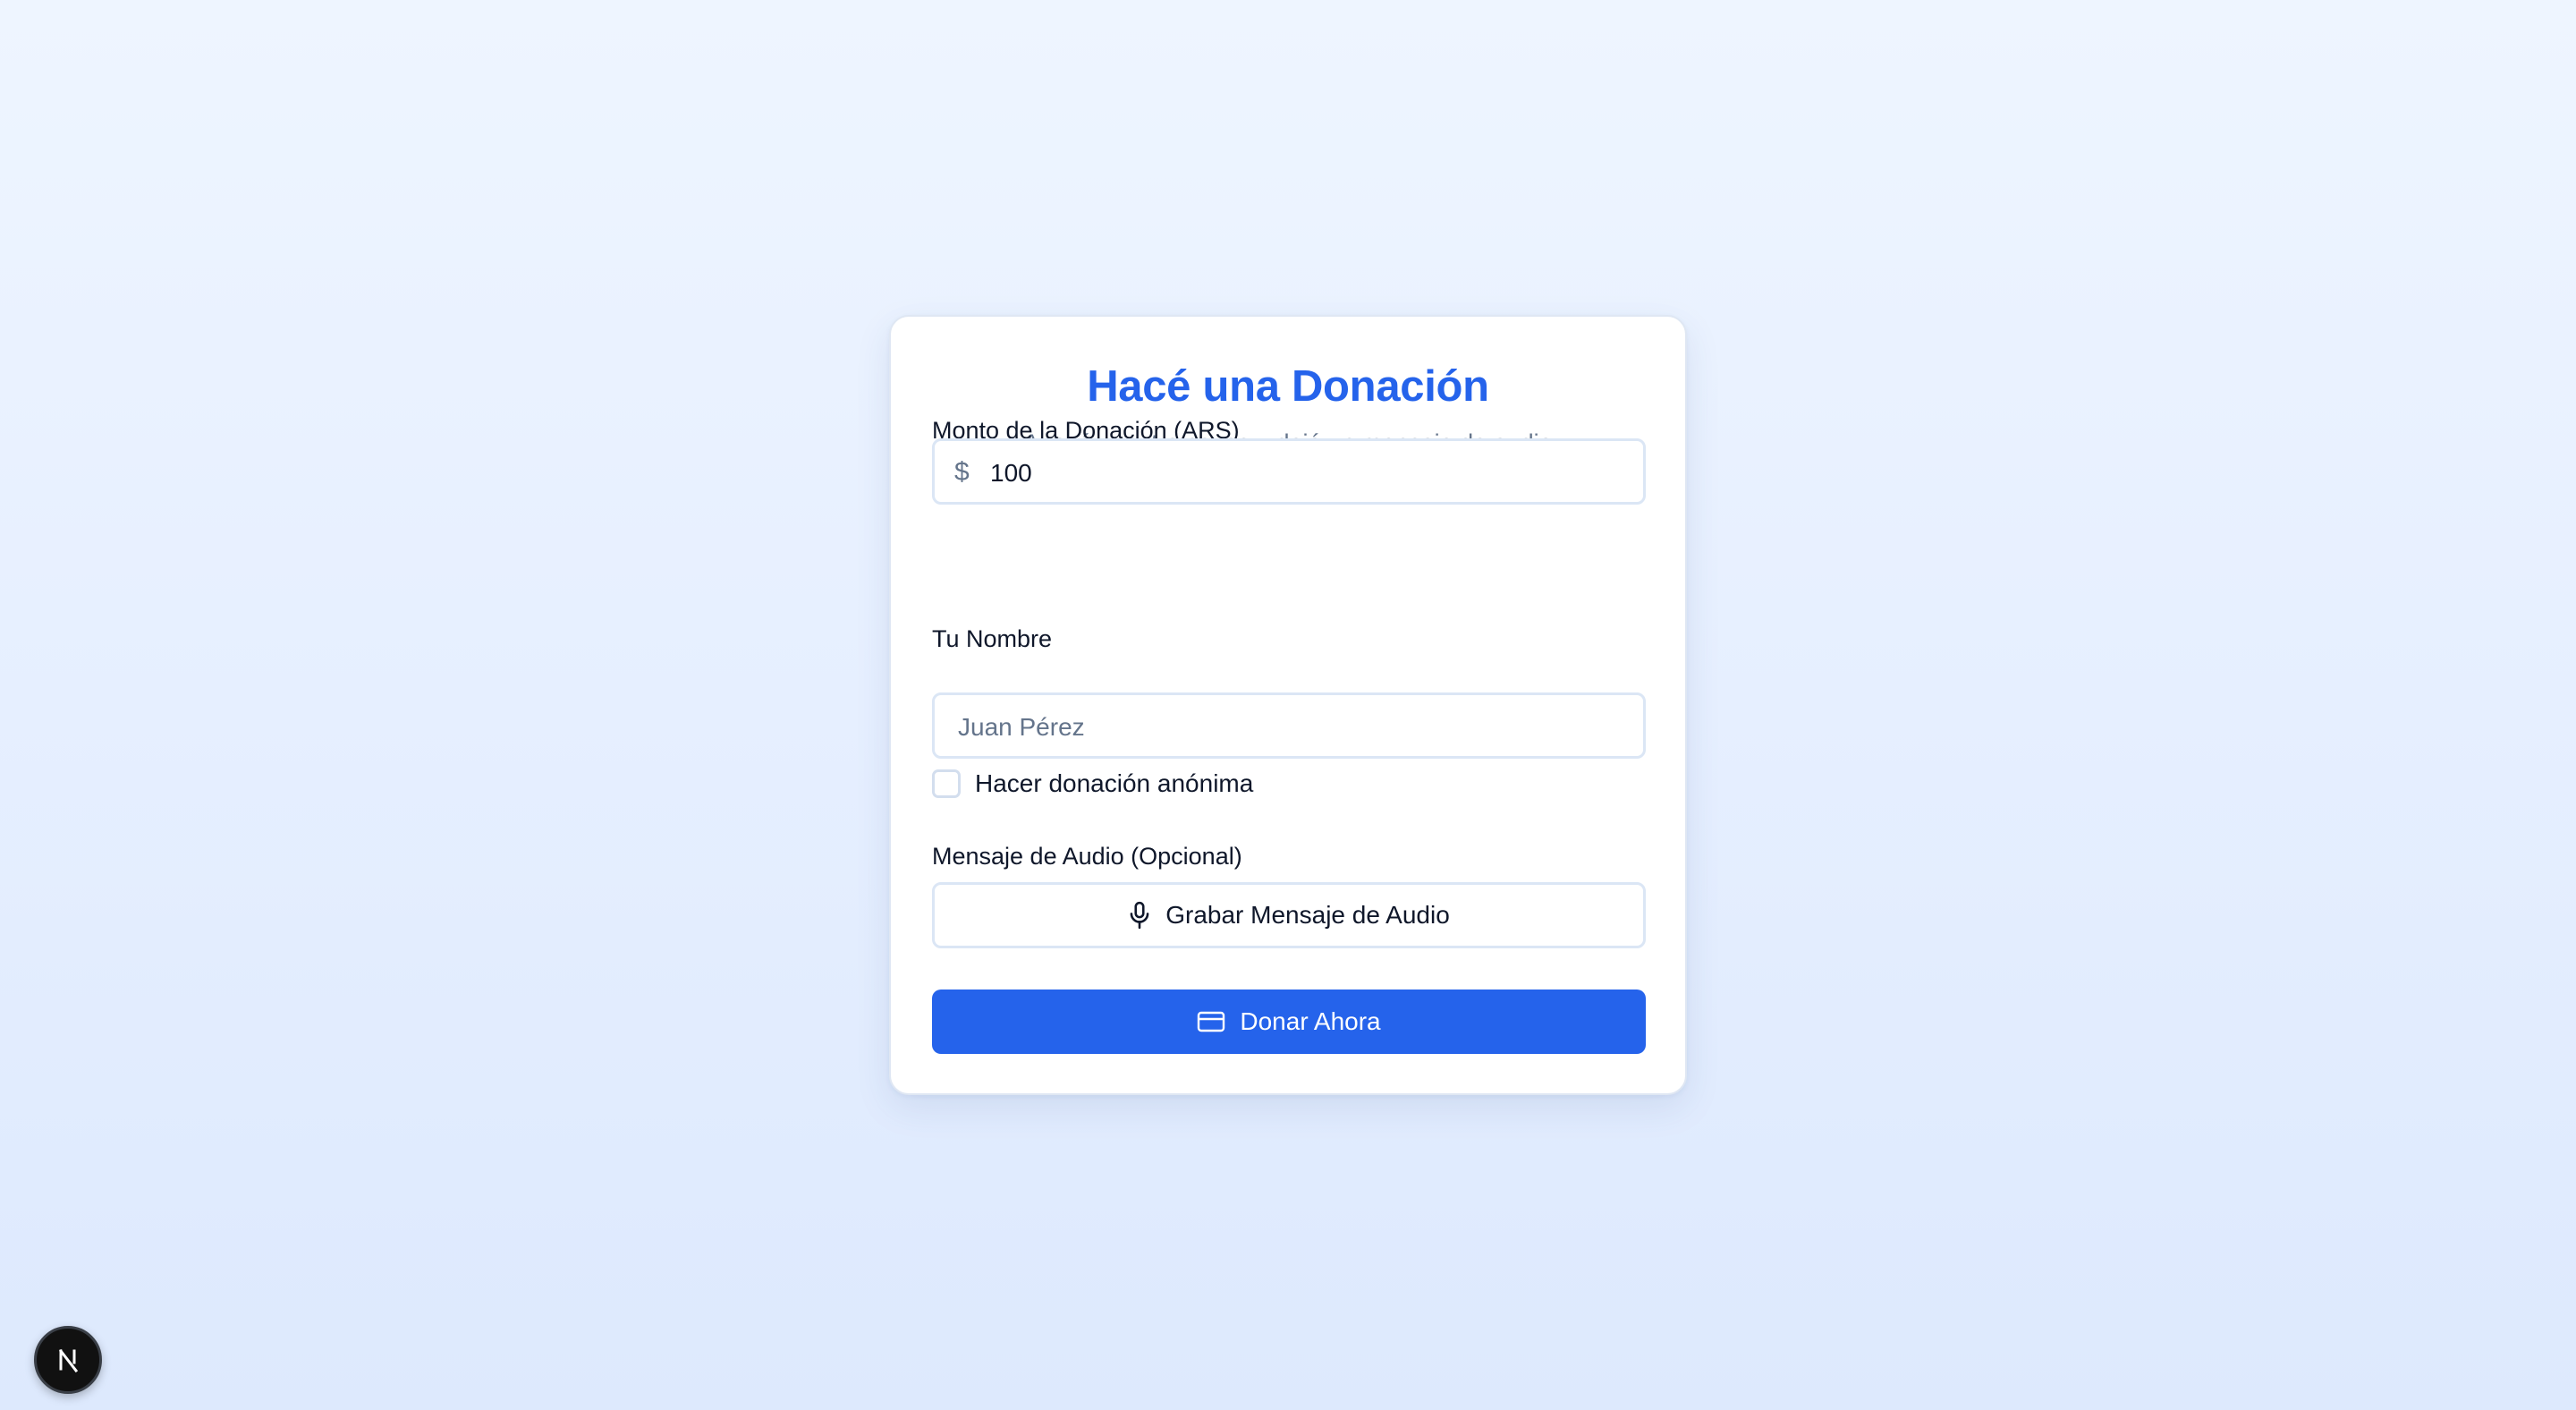 Image resolution: width=2576 pixels, height=1410 pixels. I want to click on name-input: Juan Pérez, so click(1289, 726).